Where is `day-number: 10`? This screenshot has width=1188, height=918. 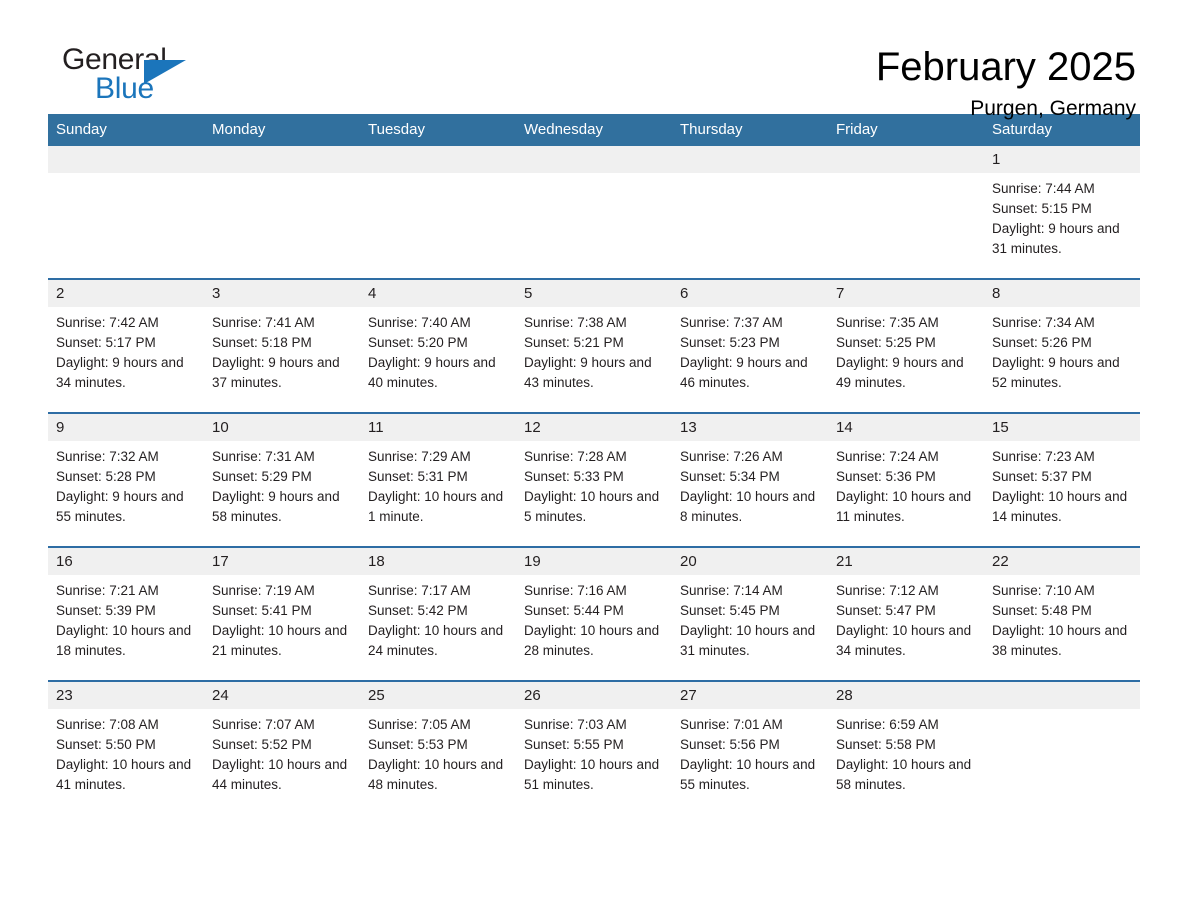
day-number: 10 is located at coordinates (282, 427).